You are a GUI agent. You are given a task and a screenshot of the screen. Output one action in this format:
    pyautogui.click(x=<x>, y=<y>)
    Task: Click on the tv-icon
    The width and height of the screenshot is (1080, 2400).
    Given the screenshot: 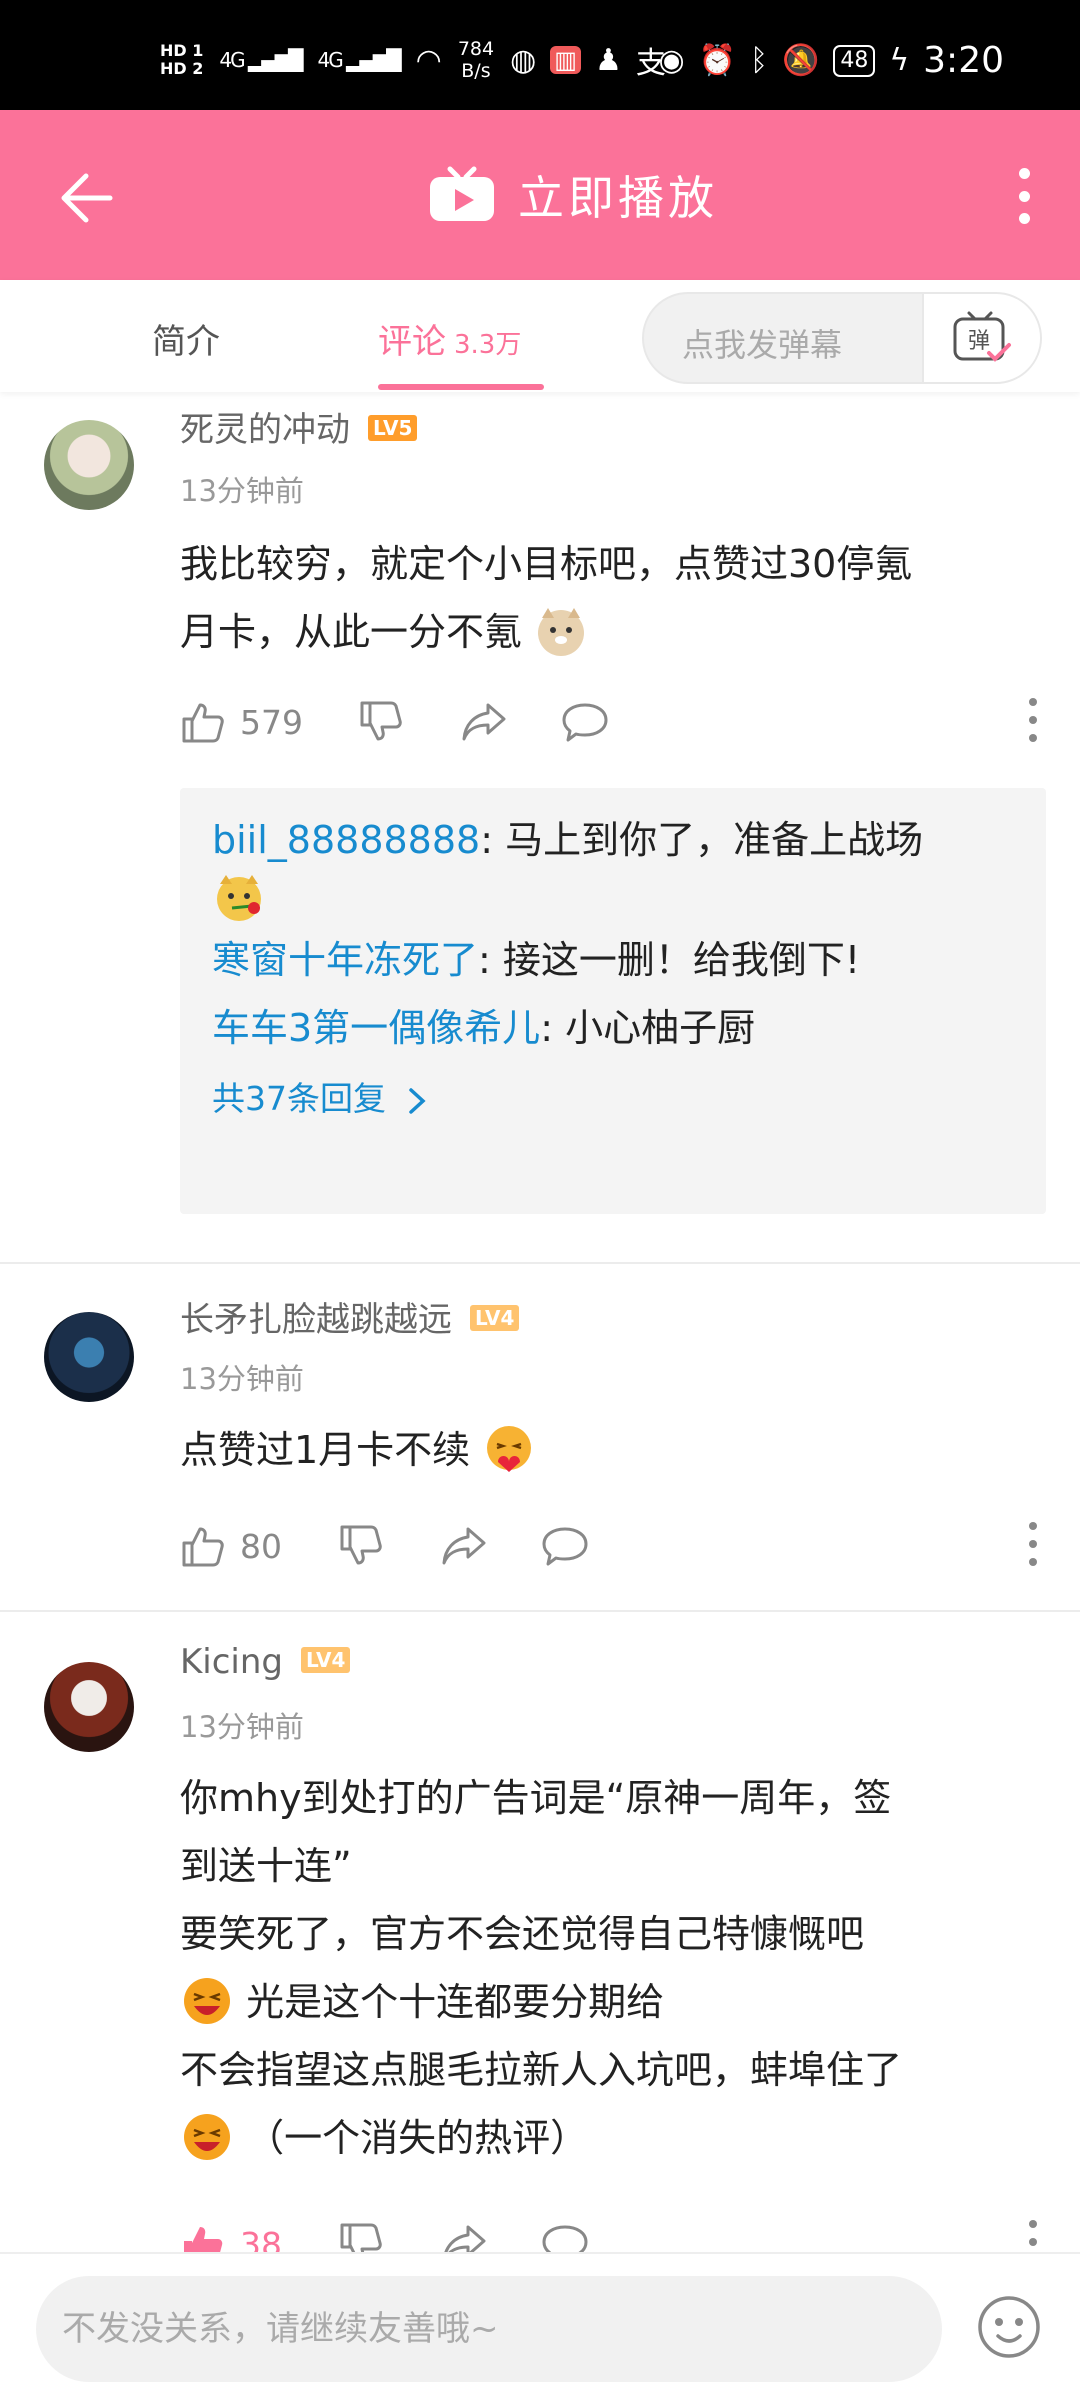 What is the action you would take?
    pyautogui.click(x=462, y=193)
    